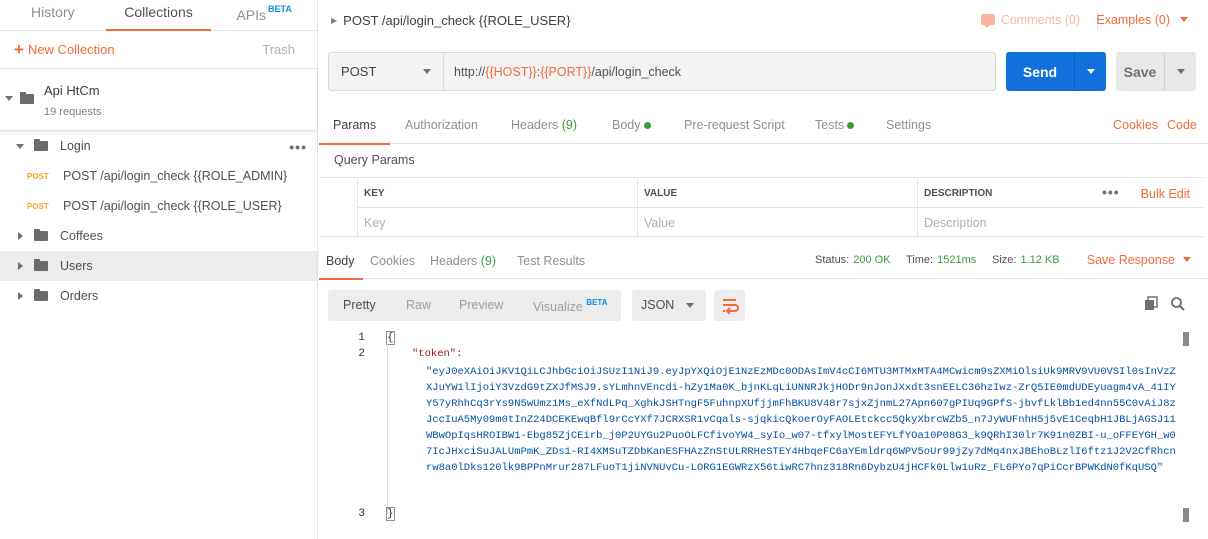 The image size is (1208, 539). I want to click on bulk-edit-link: Bulk Edit, so click(1165, 194).